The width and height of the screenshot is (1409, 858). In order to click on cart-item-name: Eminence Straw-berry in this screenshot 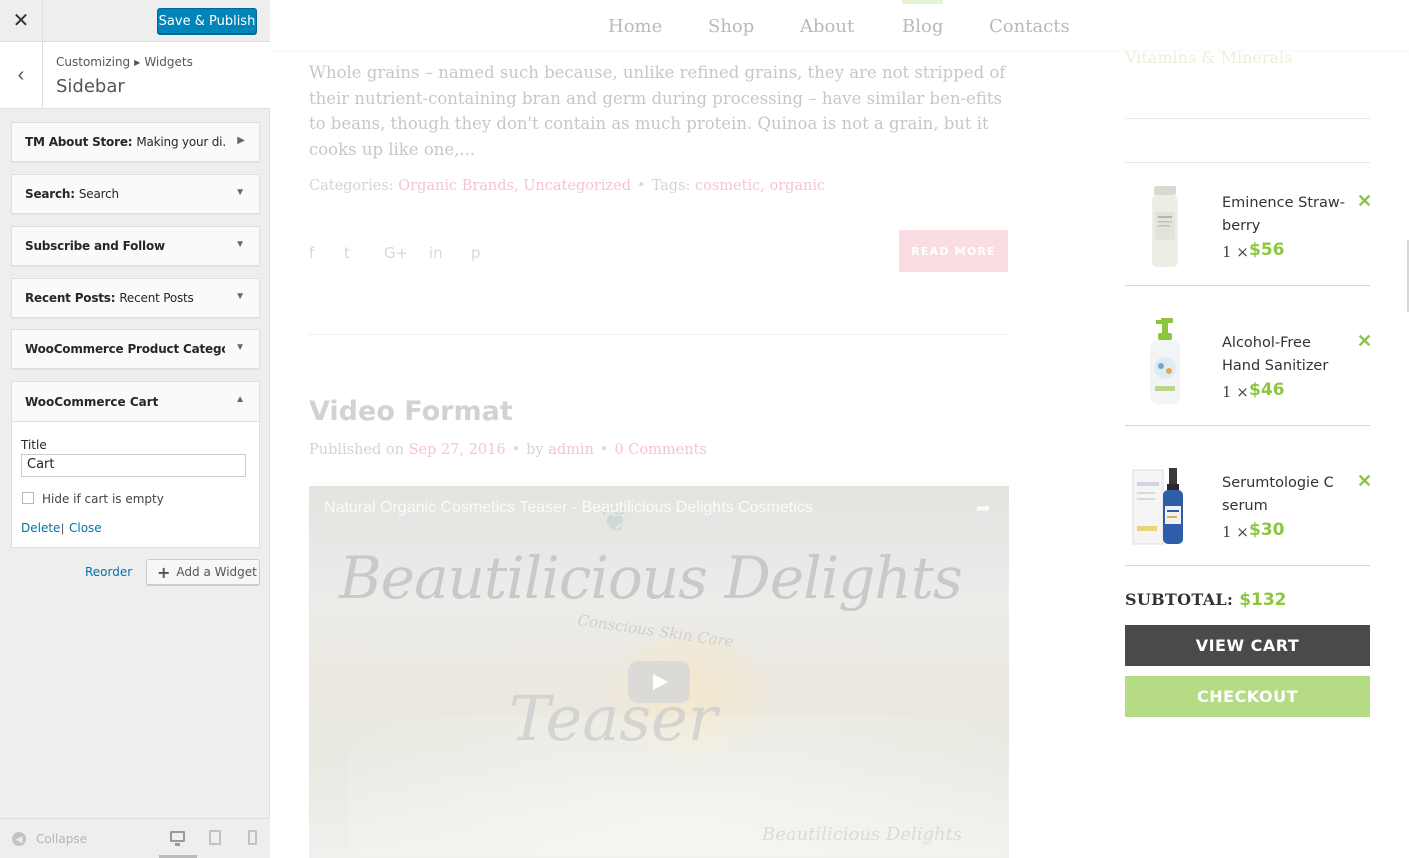, I will do `click(1287, 215)`.